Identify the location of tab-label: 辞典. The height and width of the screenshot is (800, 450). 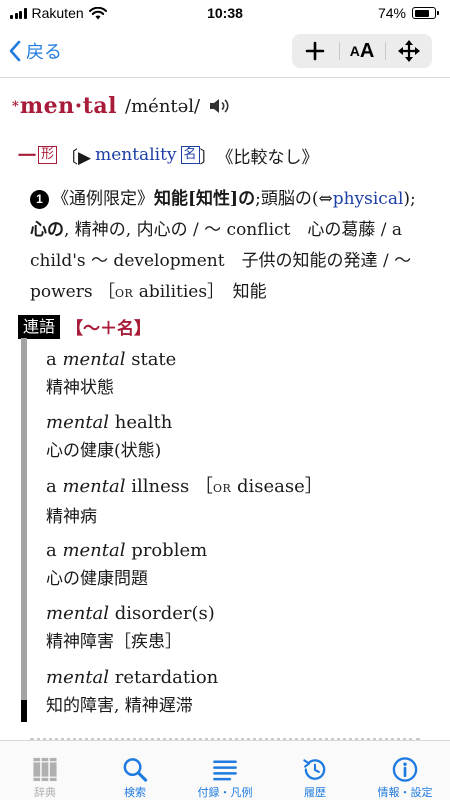
(45, 793).